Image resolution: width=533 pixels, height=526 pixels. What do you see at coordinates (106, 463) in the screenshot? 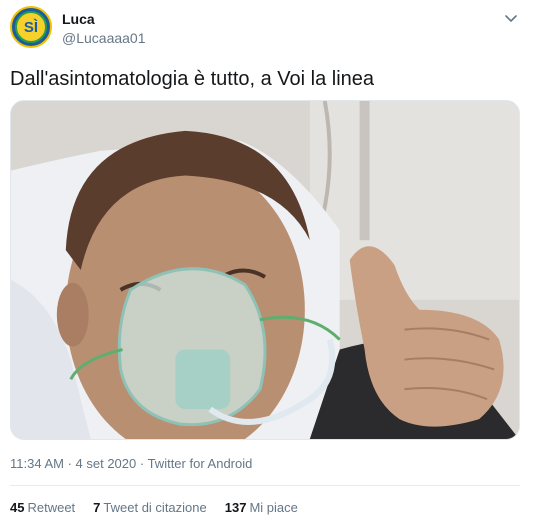
I see `tweet-date: 4 set 2020` at bounding box center [106, 463].